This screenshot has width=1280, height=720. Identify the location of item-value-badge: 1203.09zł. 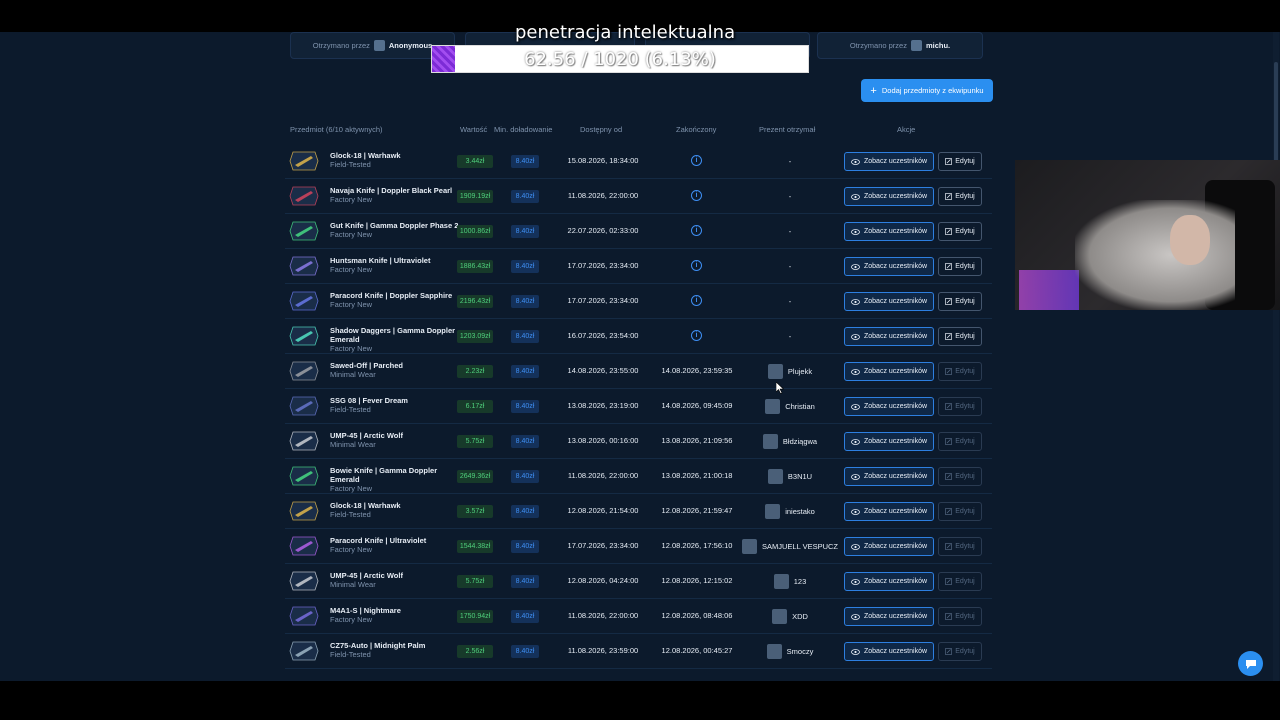
(475, 336).